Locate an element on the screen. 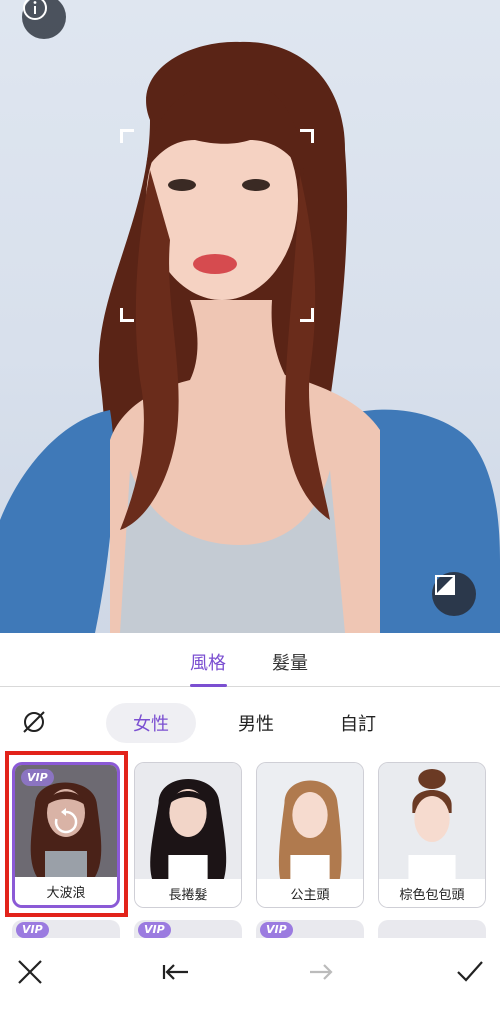 The image size is (500, 1027). active-tab-indicator is located at coordinates (208, 685).